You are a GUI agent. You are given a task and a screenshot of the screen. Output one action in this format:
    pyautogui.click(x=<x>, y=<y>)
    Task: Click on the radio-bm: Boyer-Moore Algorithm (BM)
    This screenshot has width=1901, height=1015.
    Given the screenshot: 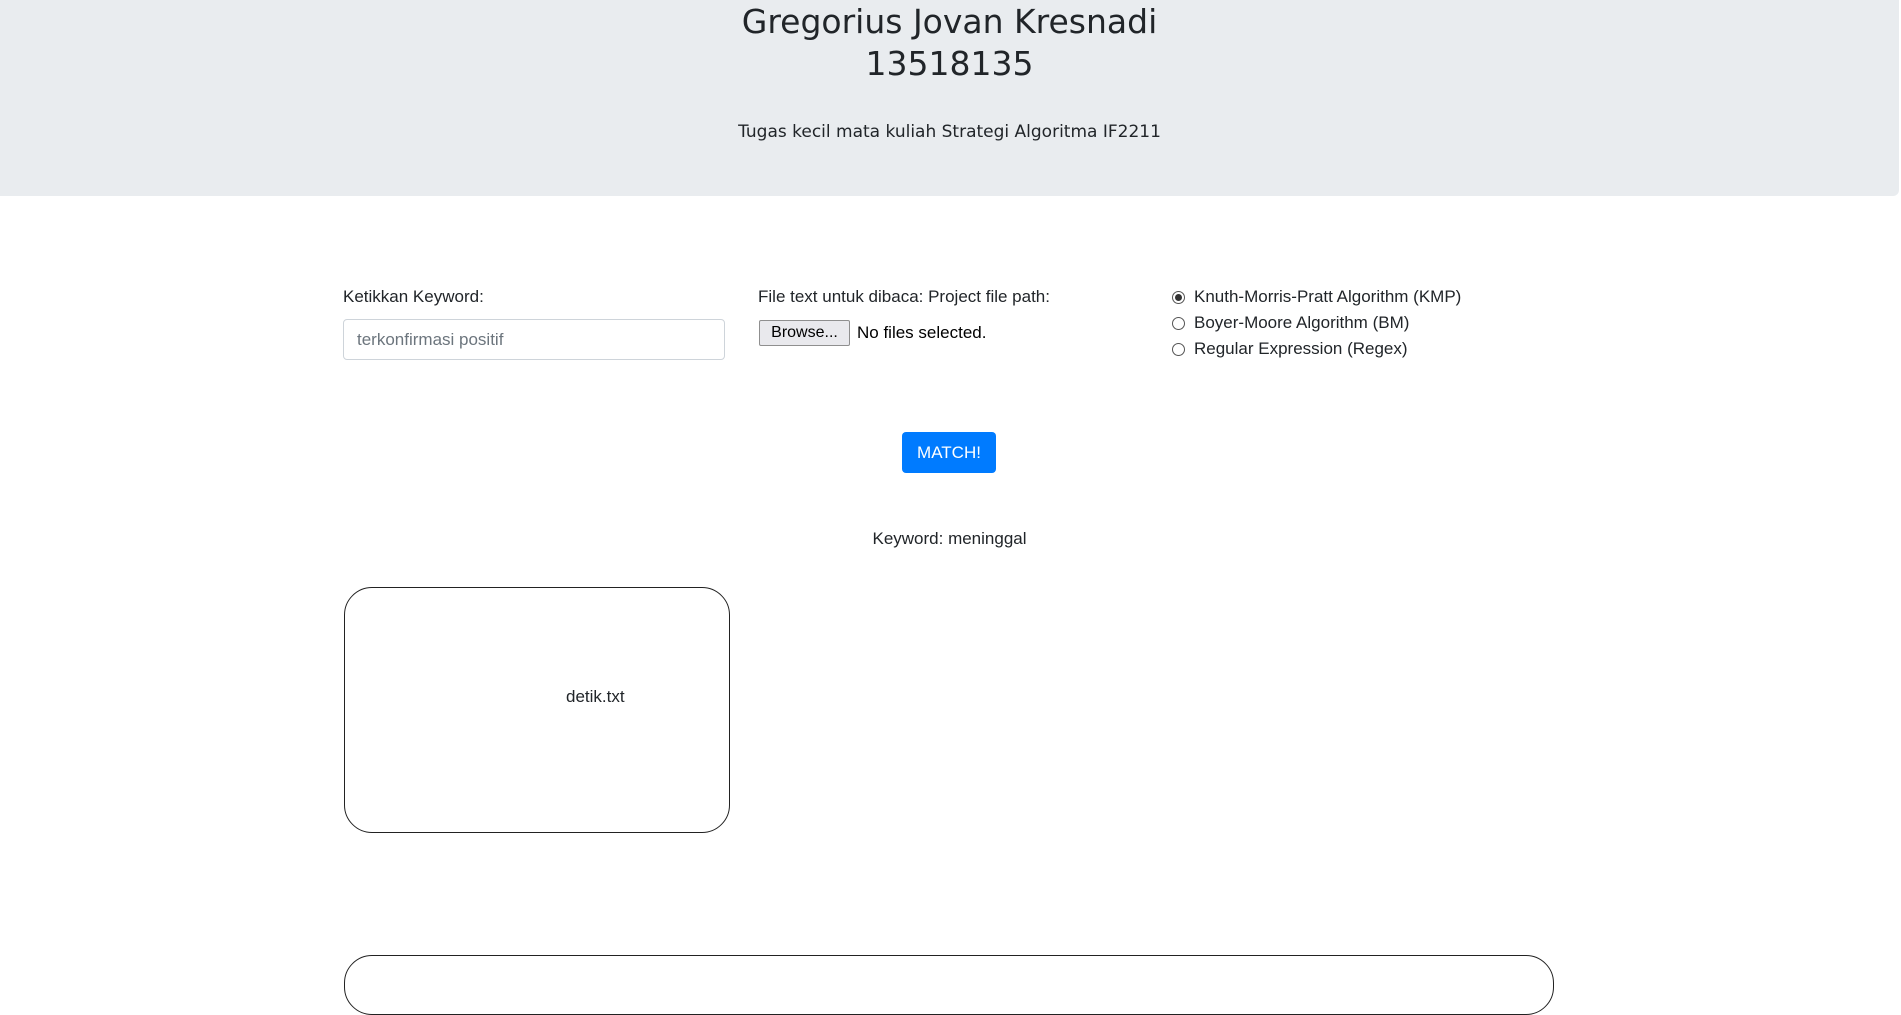 What is the action you would take?
    pyautogui.click(x=1290, y=323)
    